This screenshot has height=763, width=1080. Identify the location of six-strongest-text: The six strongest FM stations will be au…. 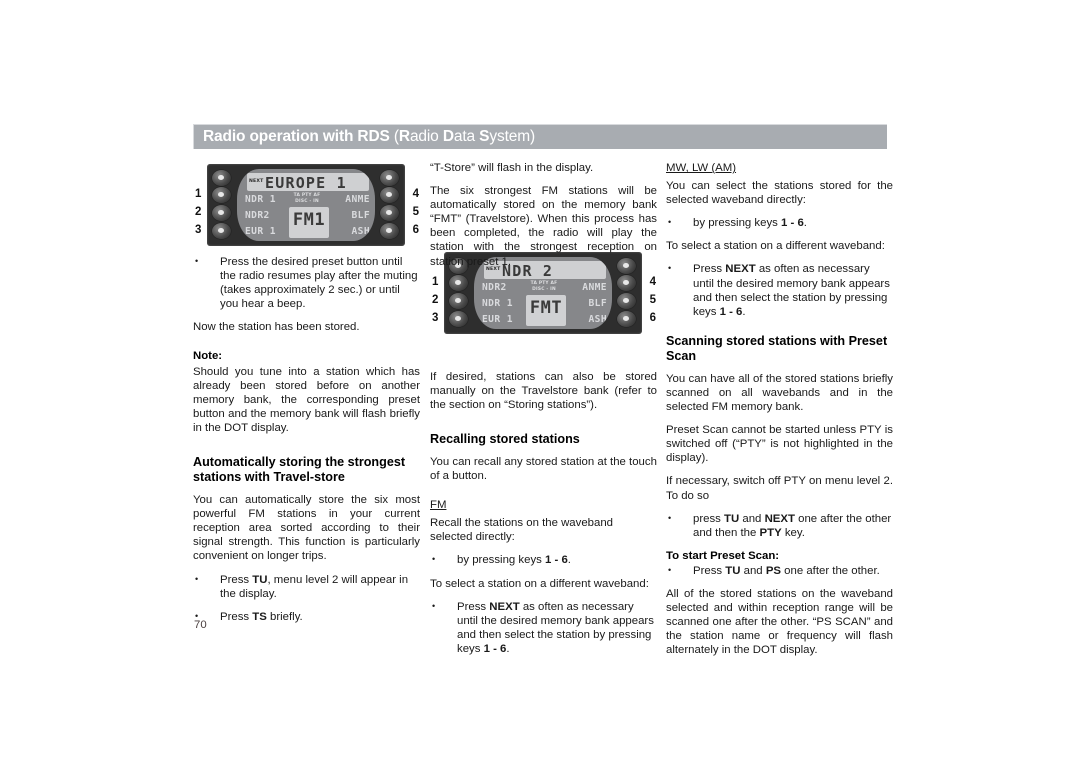
(543, 226).